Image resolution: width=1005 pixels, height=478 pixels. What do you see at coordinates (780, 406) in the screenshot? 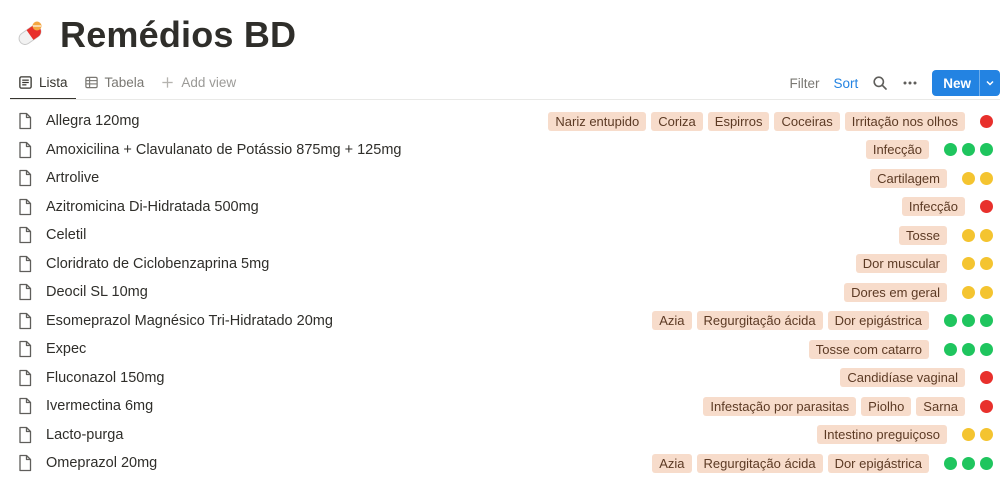
I see `symptom-tag: Infestação por parasitas` at bounding box center [780, 406].